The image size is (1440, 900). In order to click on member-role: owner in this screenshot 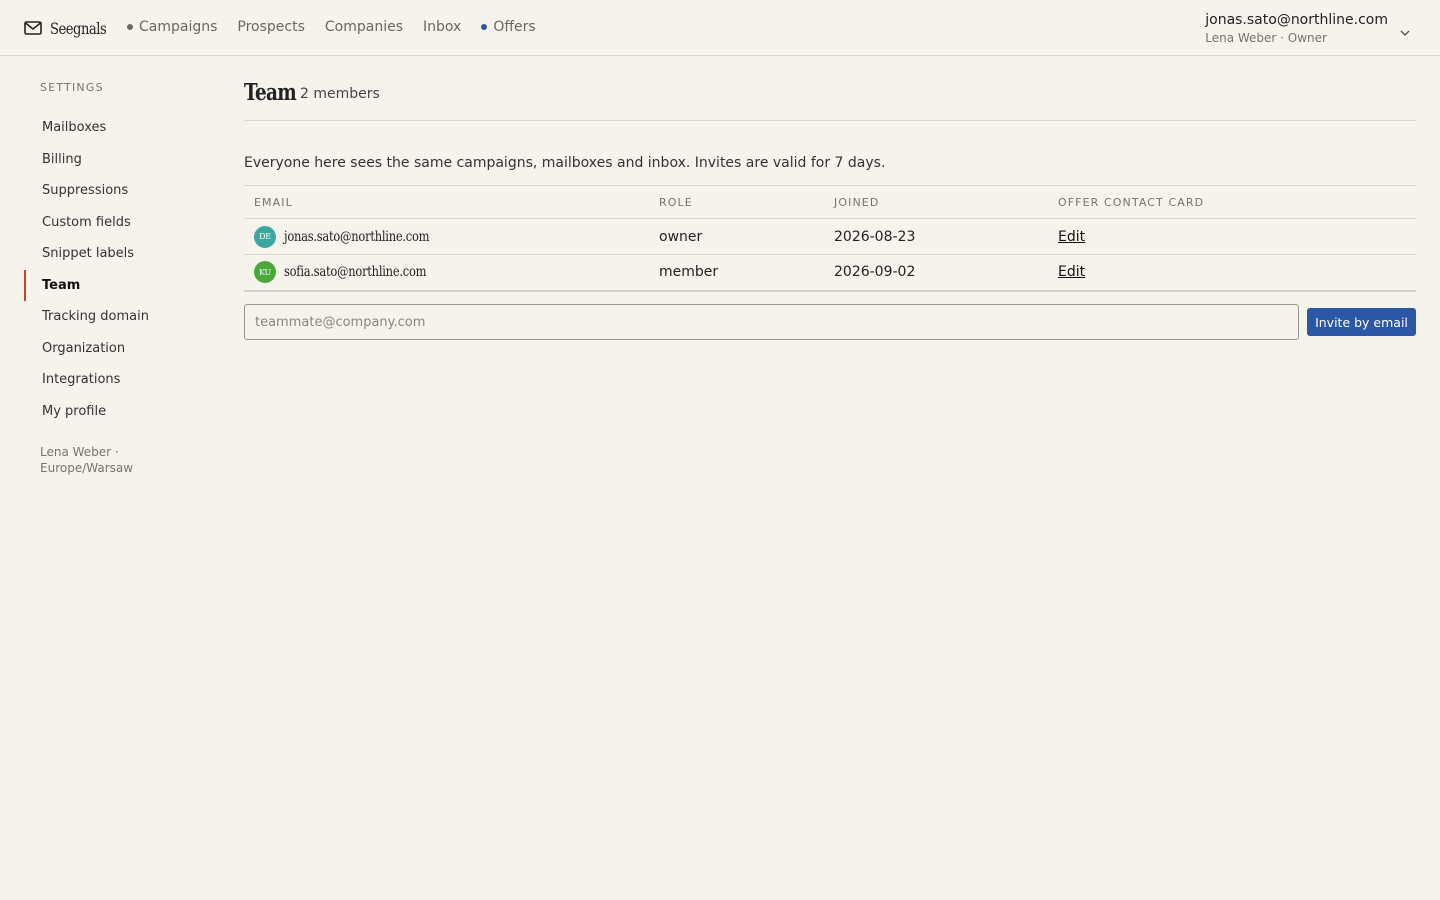, I will do `click(736, 236)`.